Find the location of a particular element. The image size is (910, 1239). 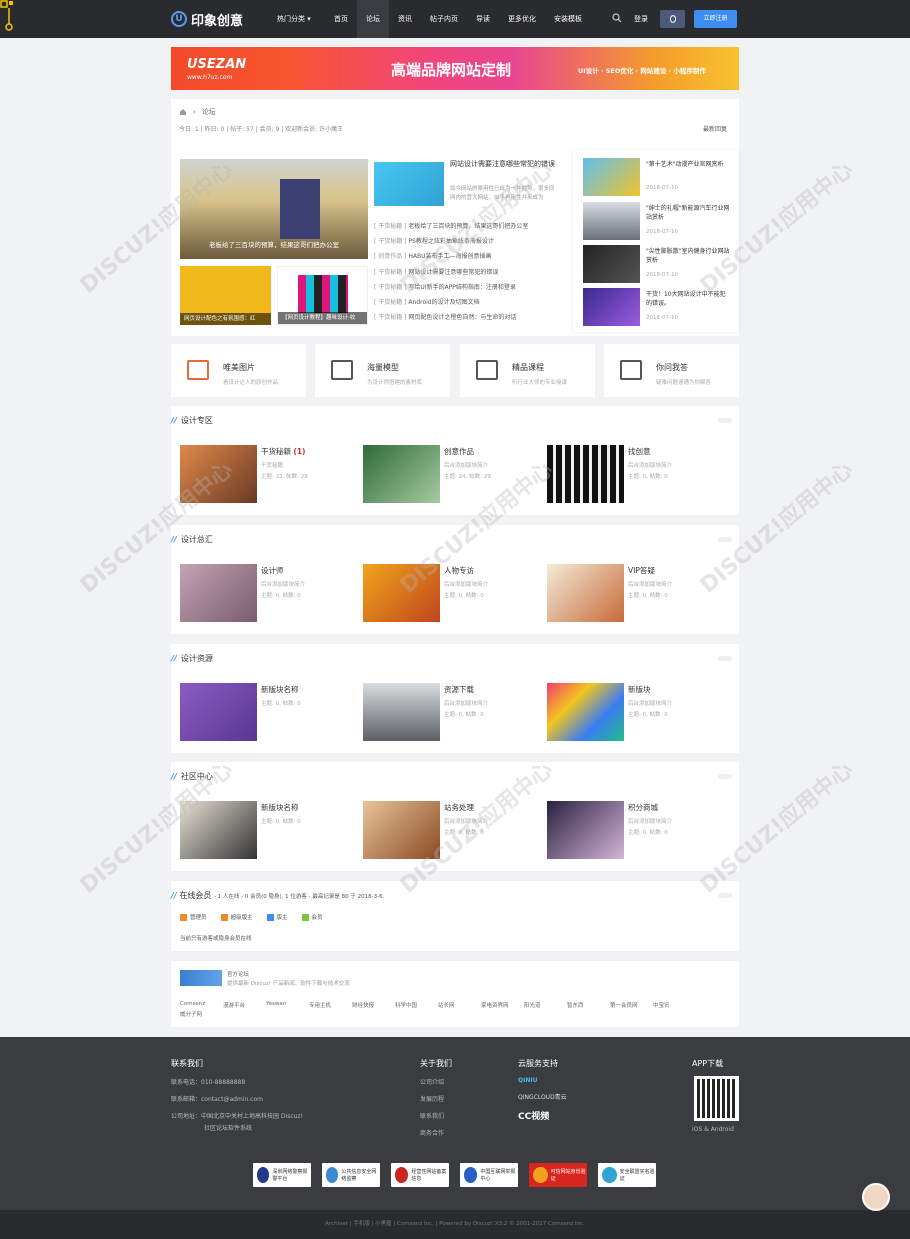

breadcrumb-current: 论坛 is located at coordinates (209, 112).